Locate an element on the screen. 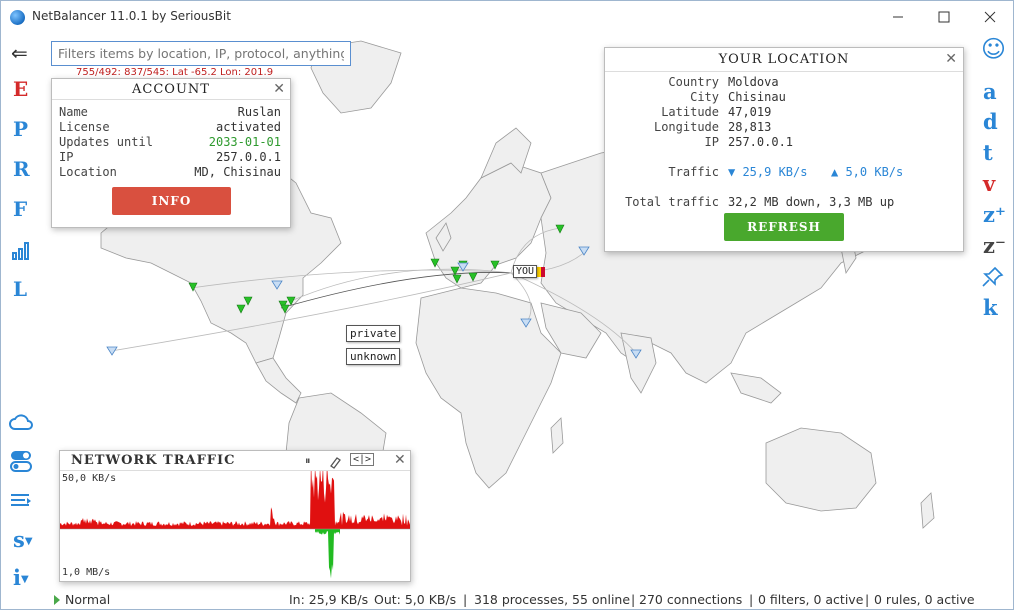 This screenshot has width=1014, height=611. maximize-icon is located at coordinates (944, 17).